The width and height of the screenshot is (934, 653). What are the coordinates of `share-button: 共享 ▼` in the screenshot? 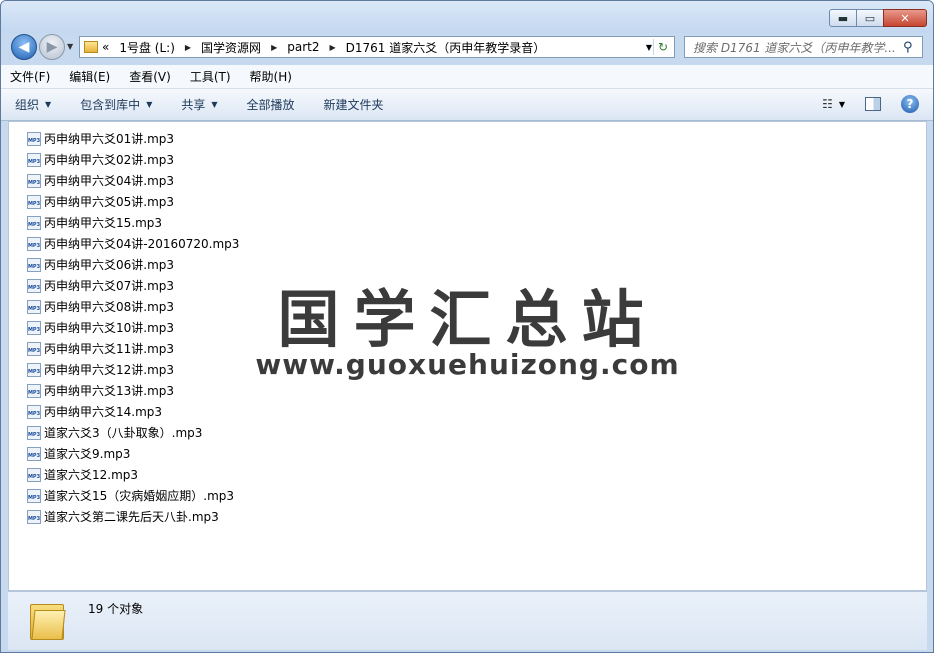 It's located at (199, 104).